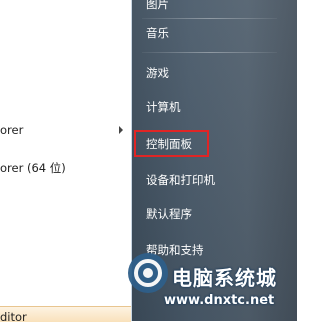  What do you see at coordinates (171, 143) in the screenshot?
I see `control-panel-highlight-box` at bounding box center [171, 143].